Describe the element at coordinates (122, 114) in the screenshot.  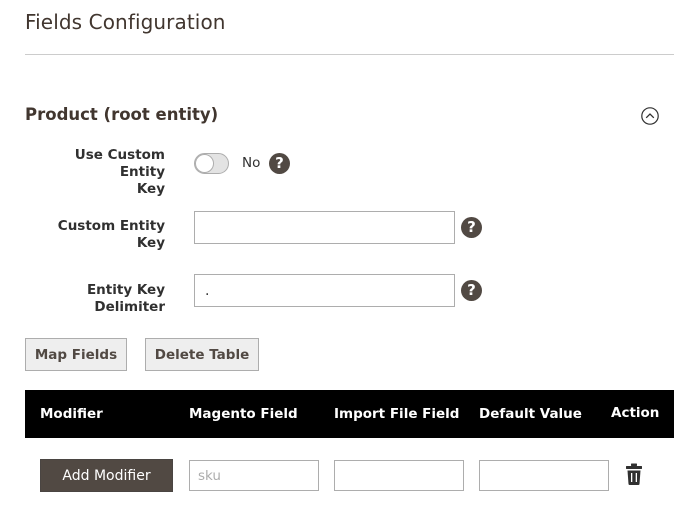
I see `section-title: Product (root entity)` at that location.